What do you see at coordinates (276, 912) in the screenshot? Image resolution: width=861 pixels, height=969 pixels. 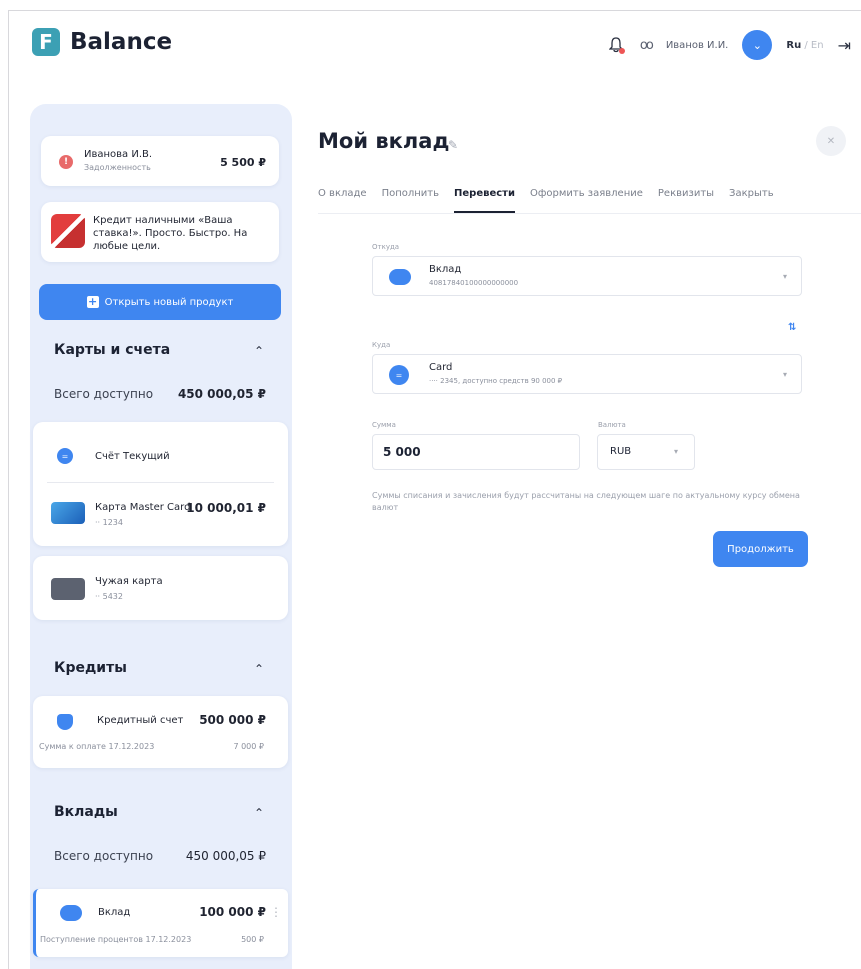 I see `more-vertical-icon: ⋮` at bounding box center [276, 912].